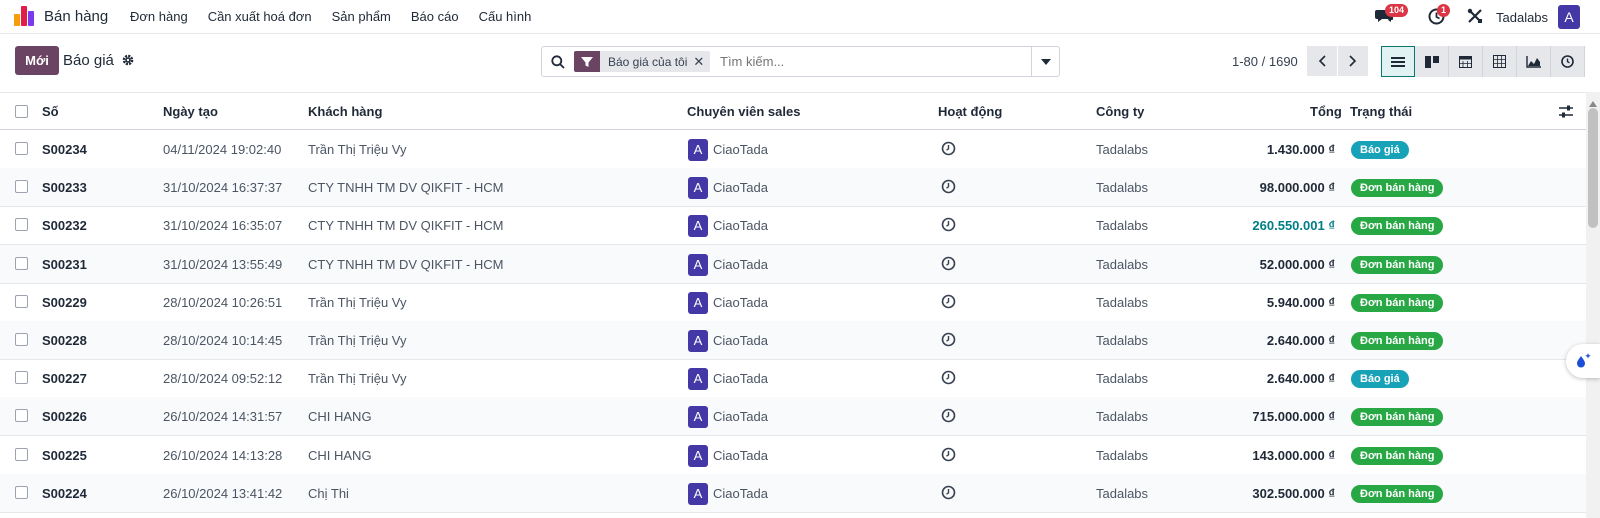  Describe the element at coordinates (1381, 111) in the screenshot. I see `col-status: Trạng thái` at that location.